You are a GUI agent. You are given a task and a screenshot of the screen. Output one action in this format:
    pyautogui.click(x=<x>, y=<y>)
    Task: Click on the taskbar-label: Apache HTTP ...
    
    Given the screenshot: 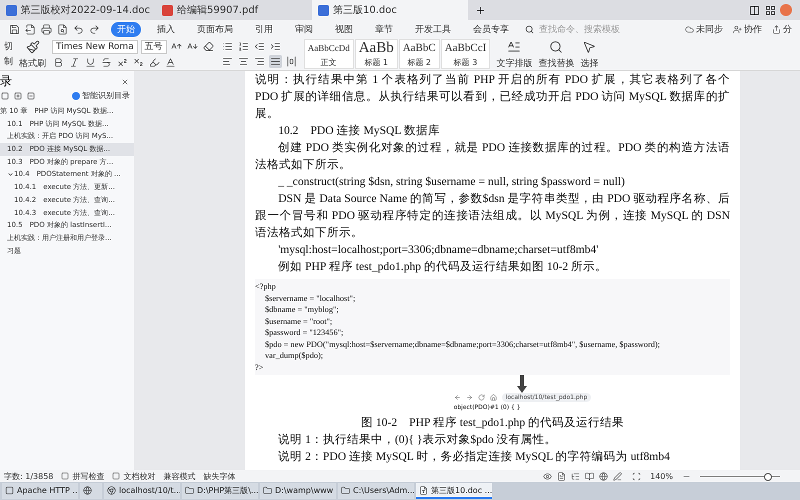 What is the action you would take?
    pyautogui.click(x=47, y=490)
    